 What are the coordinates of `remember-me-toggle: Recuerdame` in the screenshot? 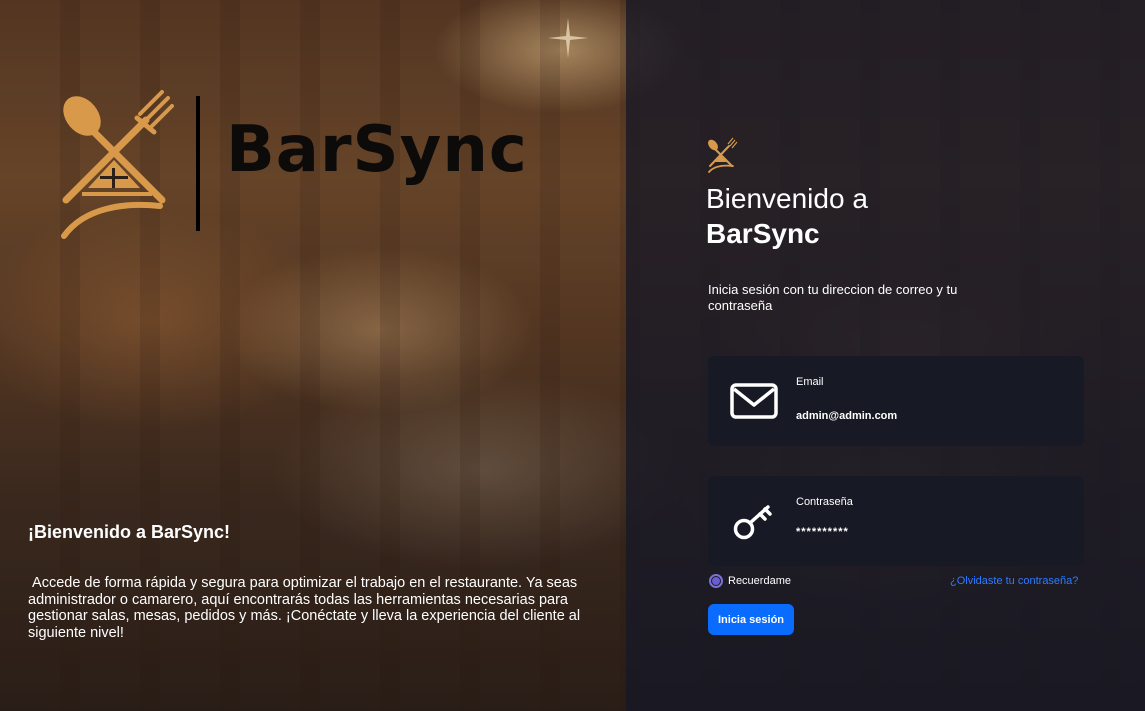 It's located at (750, 581).